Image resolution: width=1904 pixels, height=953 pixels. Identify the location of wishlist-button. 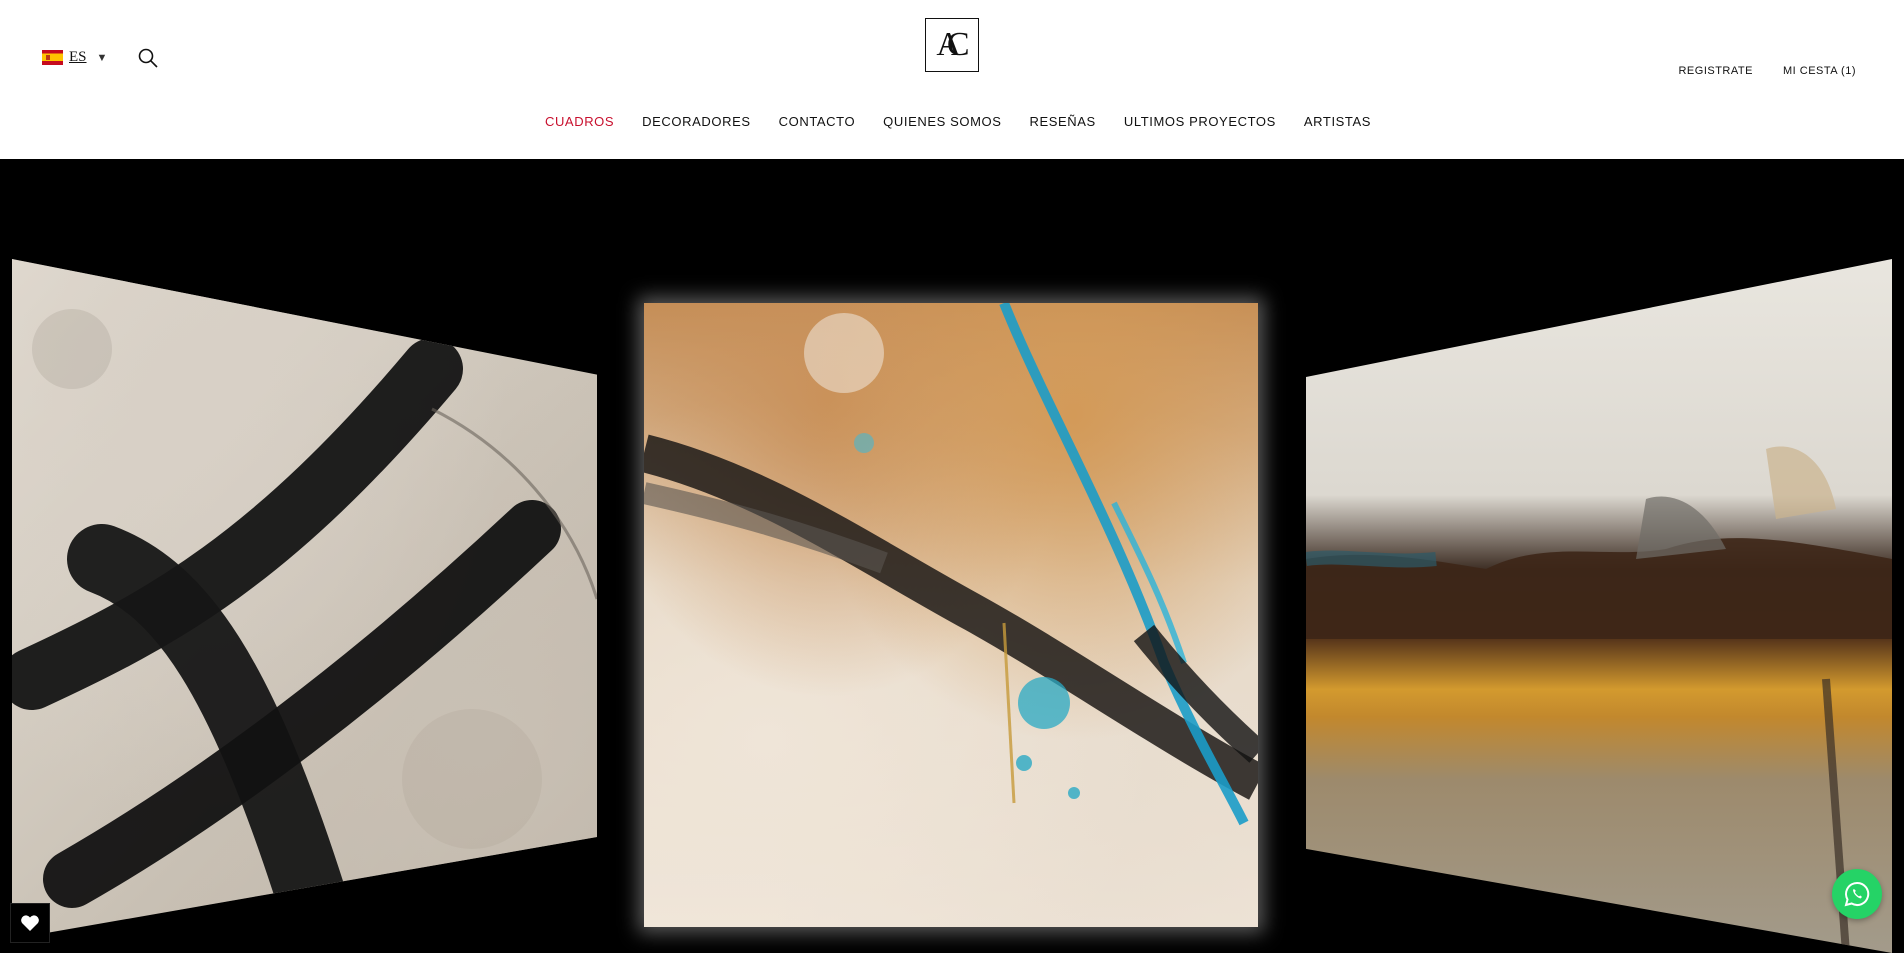
(30, 923).